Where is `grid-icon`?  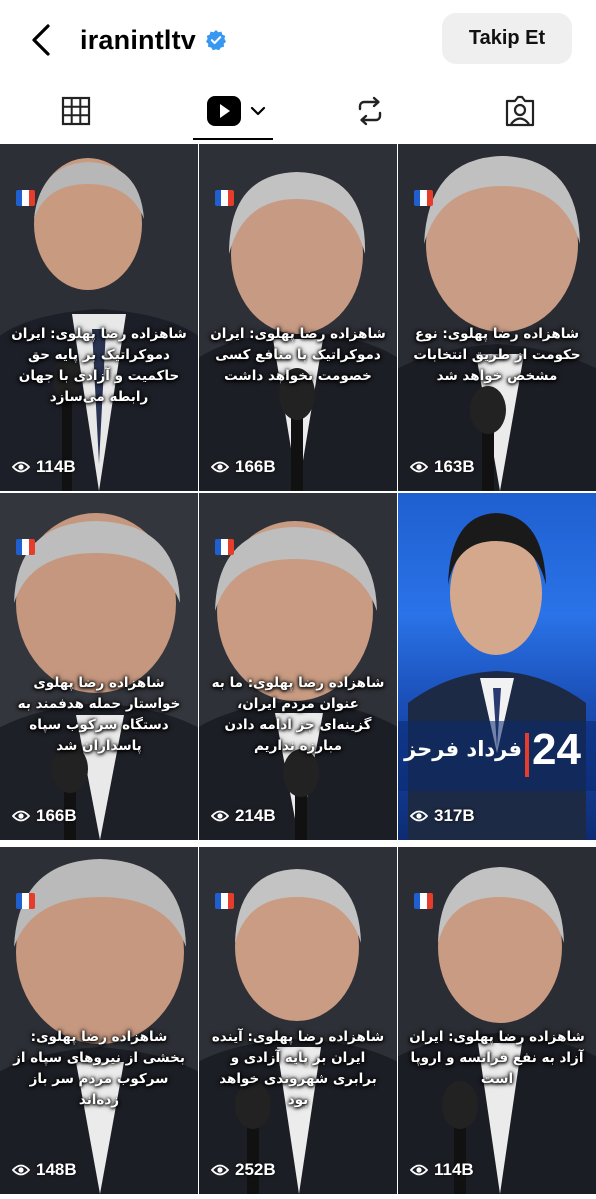
grid-icon is located at coordinates (76, 111).